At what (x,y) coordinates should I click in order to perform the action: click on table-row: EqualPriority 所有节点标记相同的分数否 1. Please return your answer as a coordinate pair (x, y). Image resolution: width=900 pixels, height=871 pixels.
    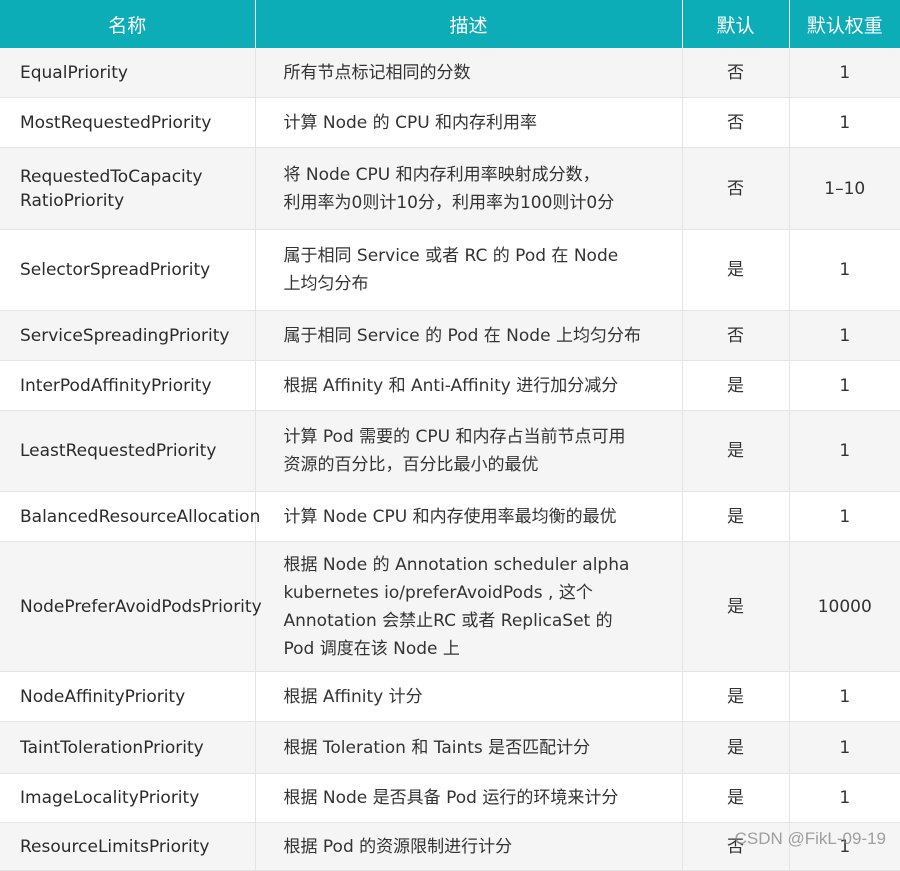
    Looking at the image, I should click on (450, 73).